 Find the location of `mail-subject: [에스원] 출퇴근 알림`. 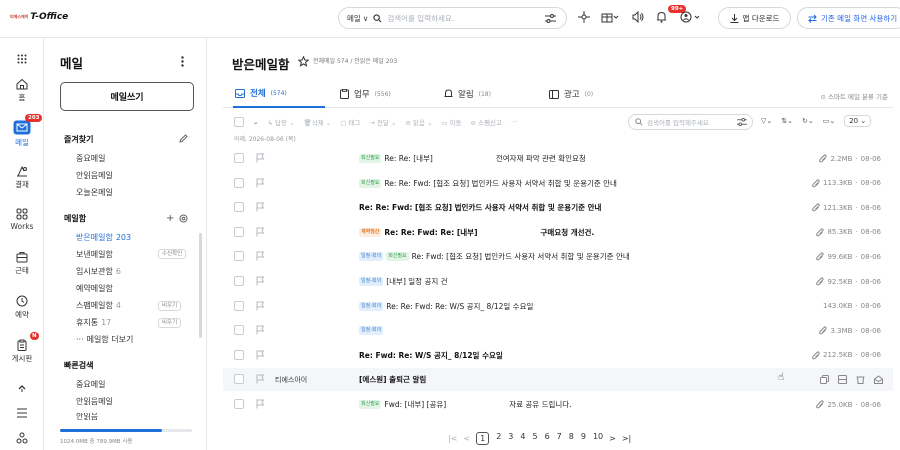

mail-subject: [에스원] 출퇴근 알림 is located at coordinates (392, 379).